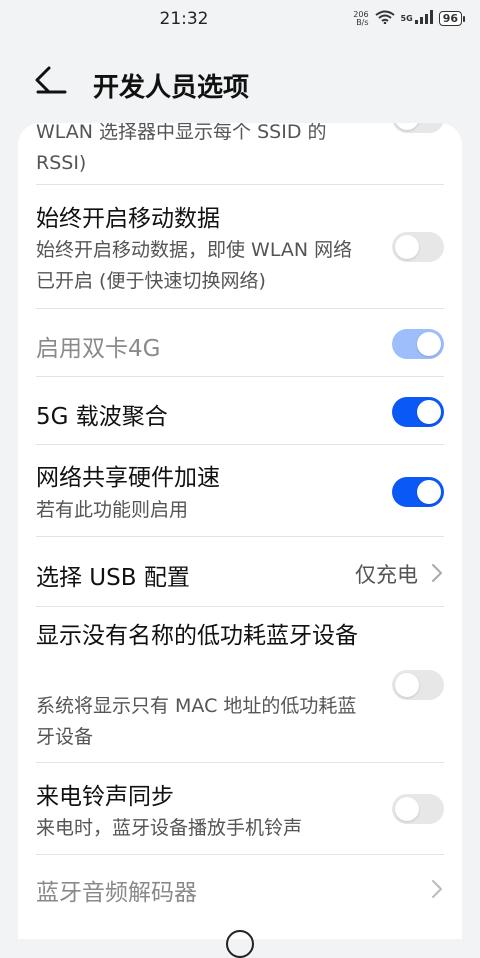  What do you see at coordinates (169, 828) in the screenshot?
I see `setting-subtitle: 来电时，蓝牙设备播放手机铃声` at bounding box center [169, 828].